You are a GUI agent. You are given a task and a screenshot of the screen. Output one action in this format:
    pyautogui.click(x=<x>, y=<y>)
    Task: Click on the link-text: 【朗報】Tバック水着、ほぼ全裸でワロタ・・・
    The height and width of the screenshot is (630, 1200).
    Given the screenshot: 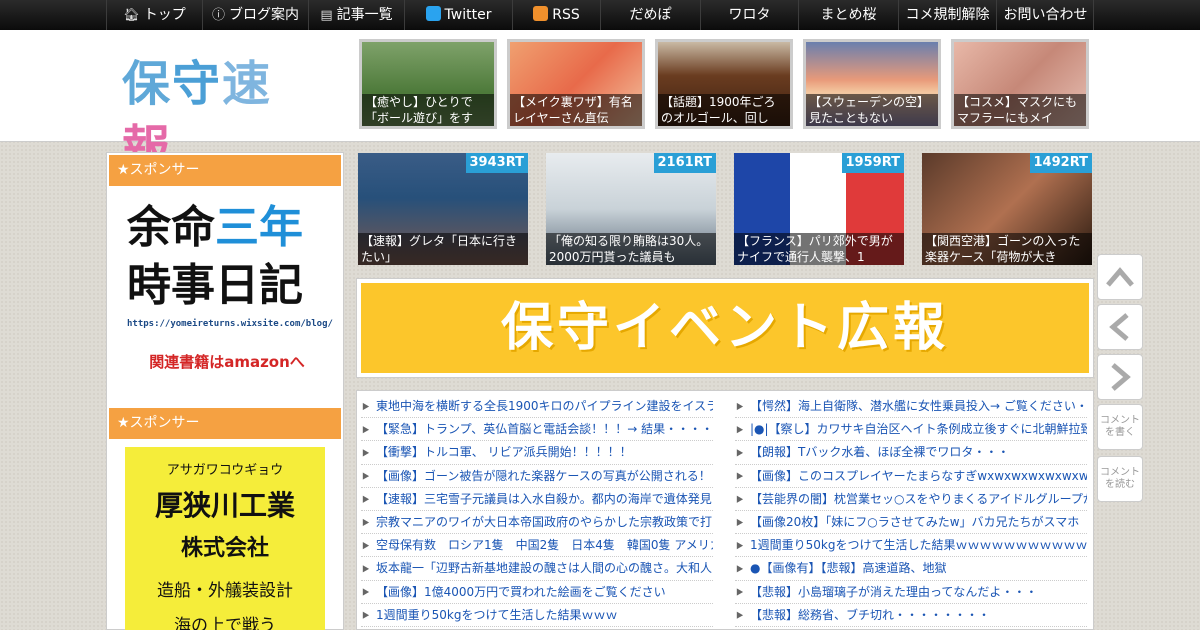 What is the action you would take?
    pyautogui.click(x=880, y=452)
    